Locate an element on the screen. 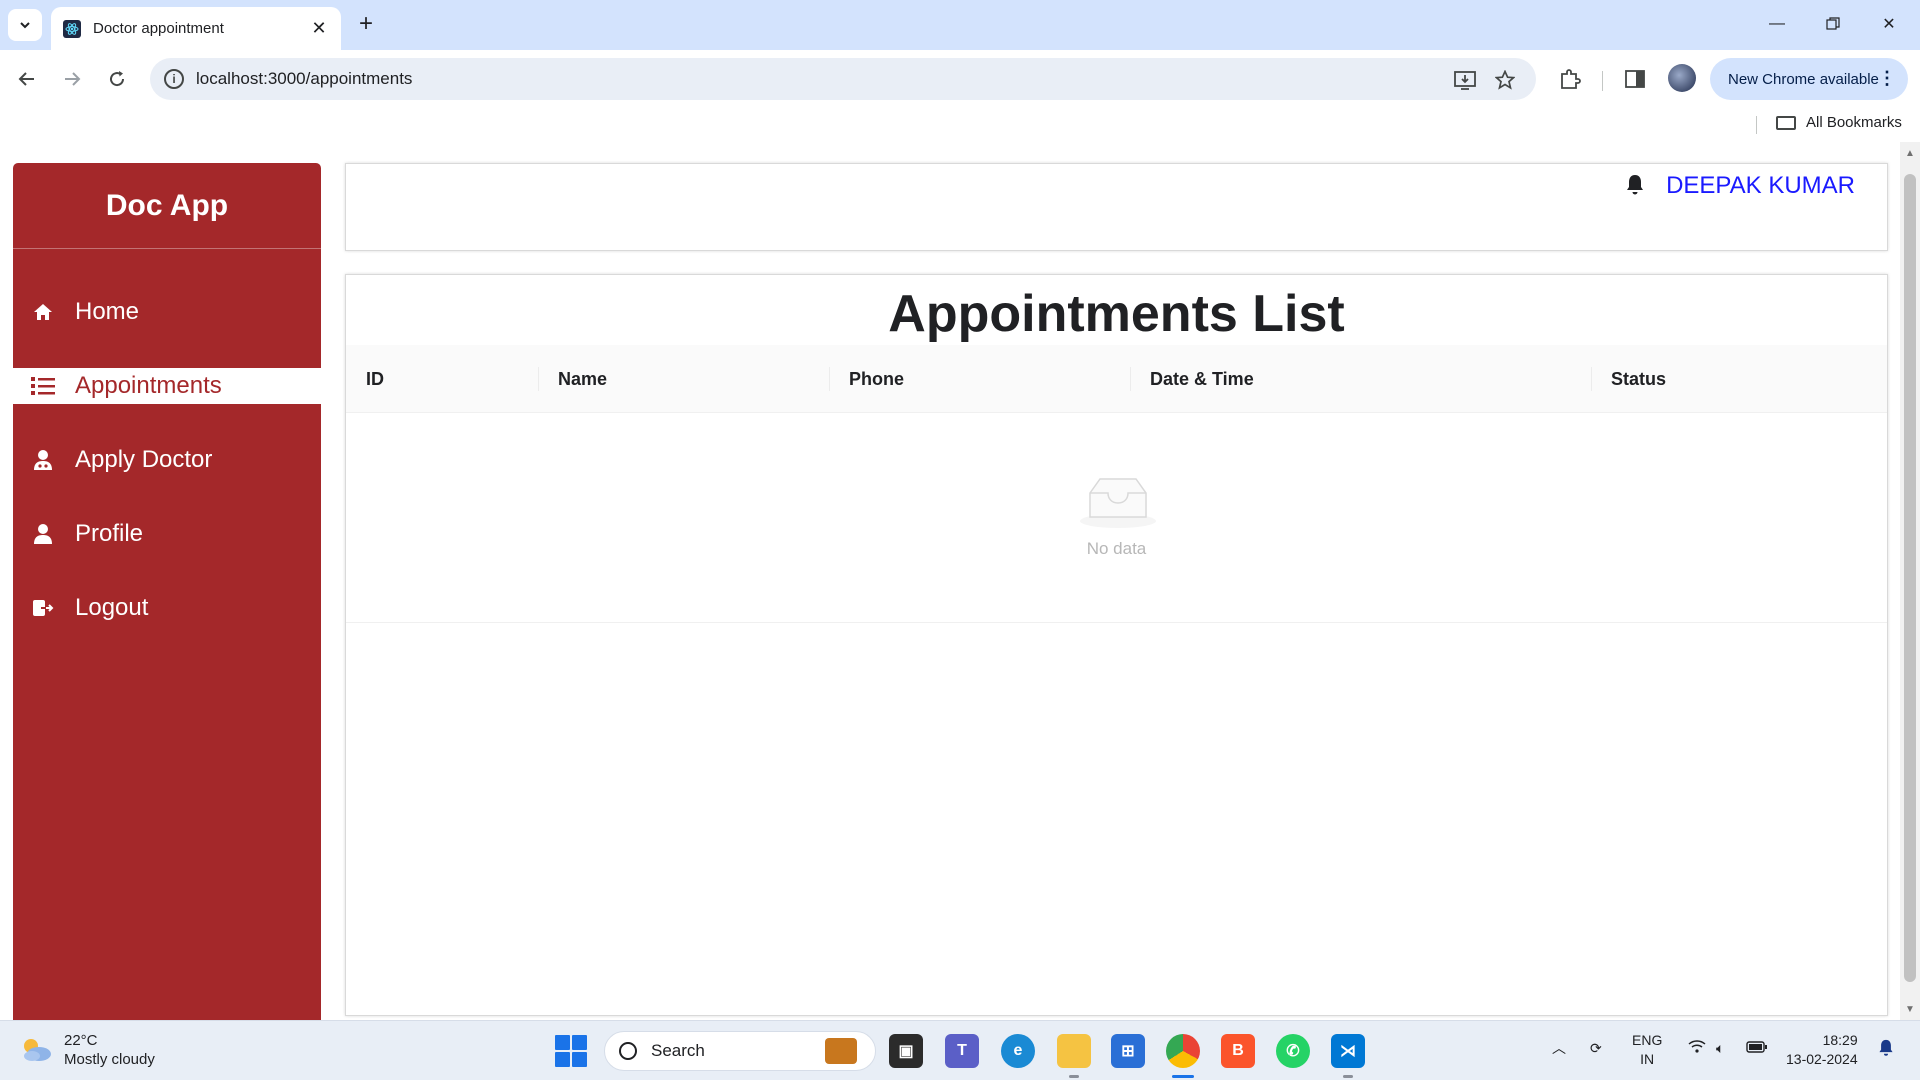  teams-icon: T is located at coordinates (962, 1051).